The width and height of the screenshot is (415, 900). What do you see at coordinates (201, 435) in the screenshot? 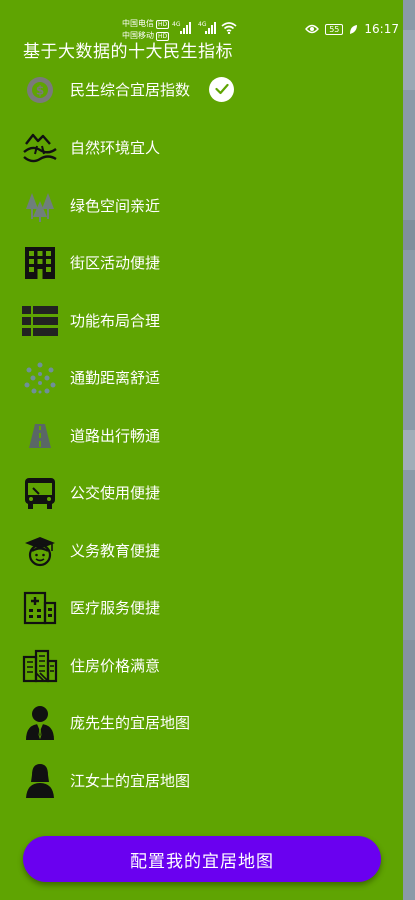
I see `menu-item-road: 道路出行畅通` at bounding box center [201, 435].